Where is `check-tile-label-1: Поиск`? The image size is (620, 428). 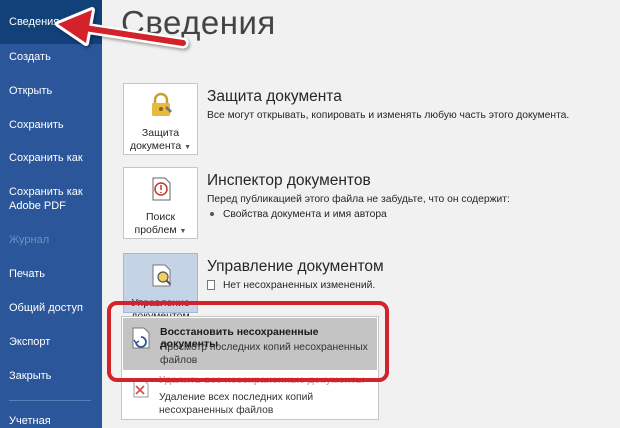
check-tile-label-1: Поиск is located at coordinates (160, 217).